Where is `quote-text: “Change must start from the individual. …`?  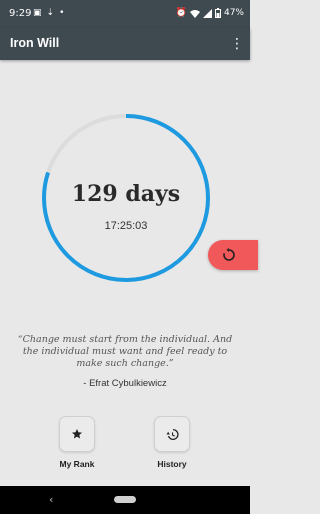
quote-text: “Change must start from the individual. … is located at coordinates (125, 351).